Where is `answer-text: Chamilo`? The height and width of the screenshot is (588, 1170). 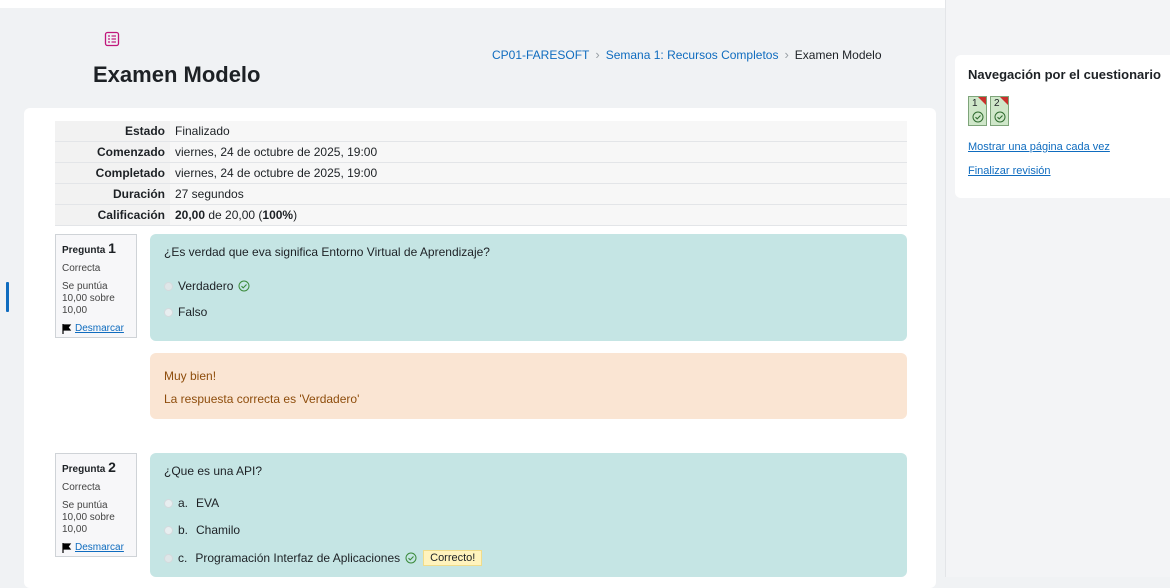 answer-text: Chamilo is located at coordinates (218, 530).